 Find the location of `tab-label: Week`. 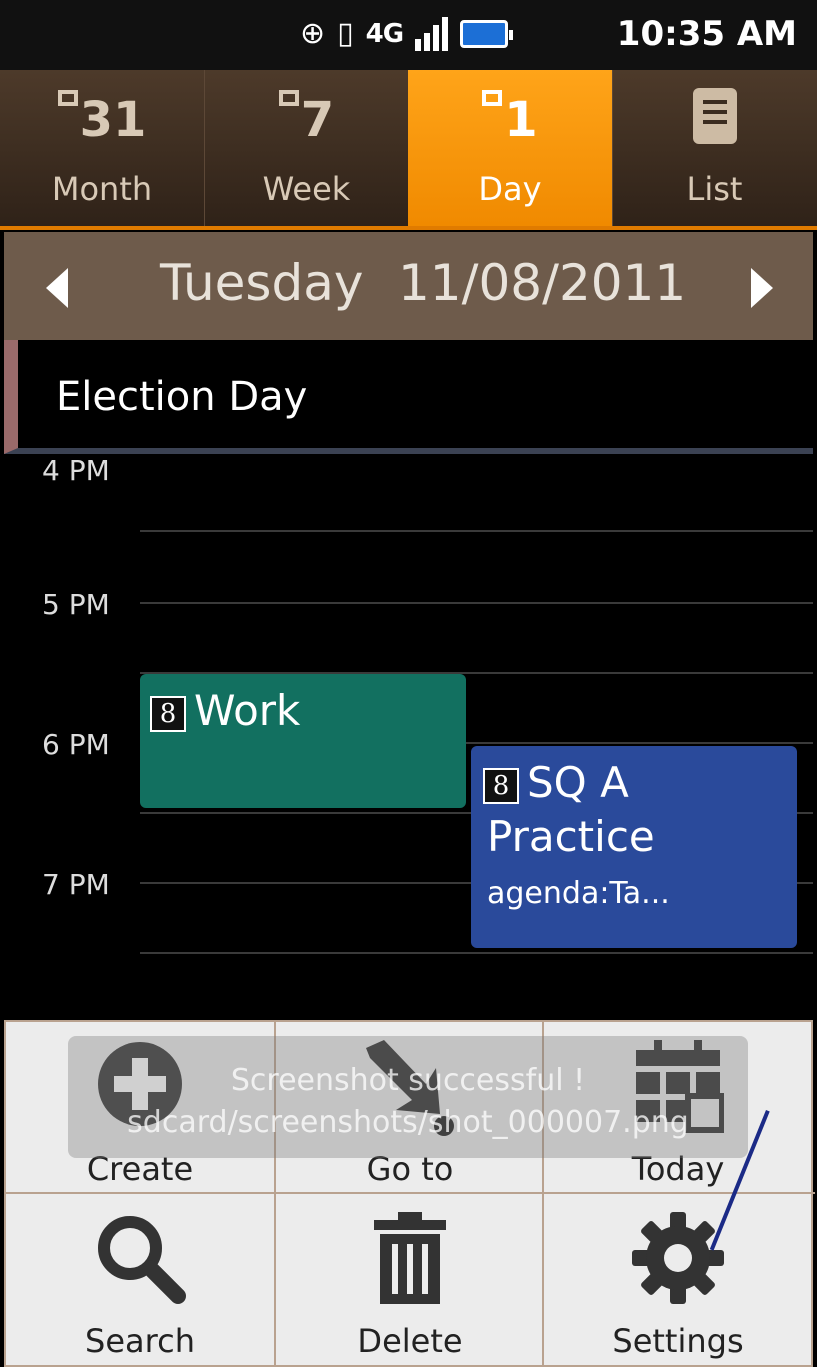

tab-label: Week is located at coordinates (306, 189).